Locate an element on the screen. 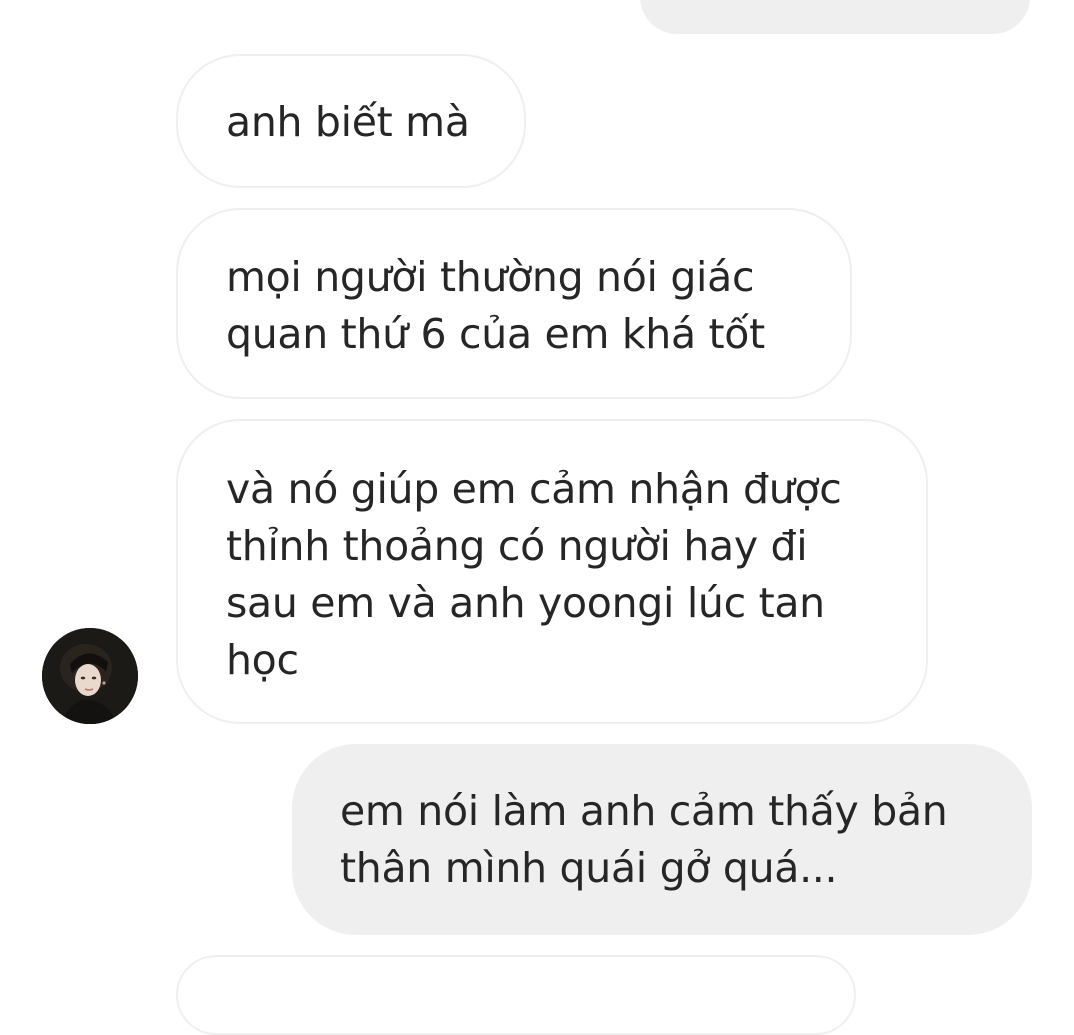 The width and height of the screenshot is (1074, 1035). message-text-line: quan thứ 6 của em khá tốt is located at coordinates (495, 334).